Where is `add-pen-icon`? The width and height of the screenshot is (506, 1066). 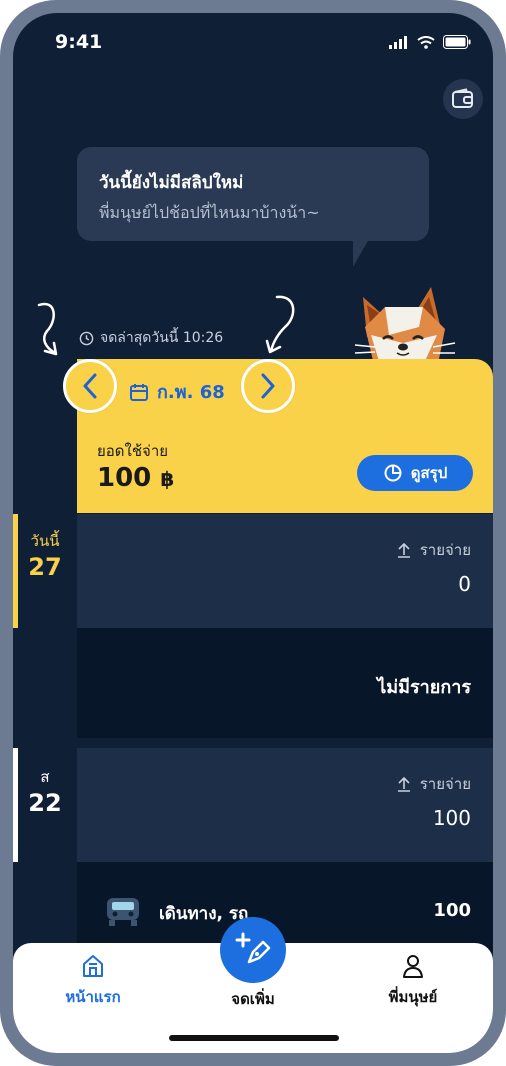 add-pen-icon is located at coordinates (253, 948).